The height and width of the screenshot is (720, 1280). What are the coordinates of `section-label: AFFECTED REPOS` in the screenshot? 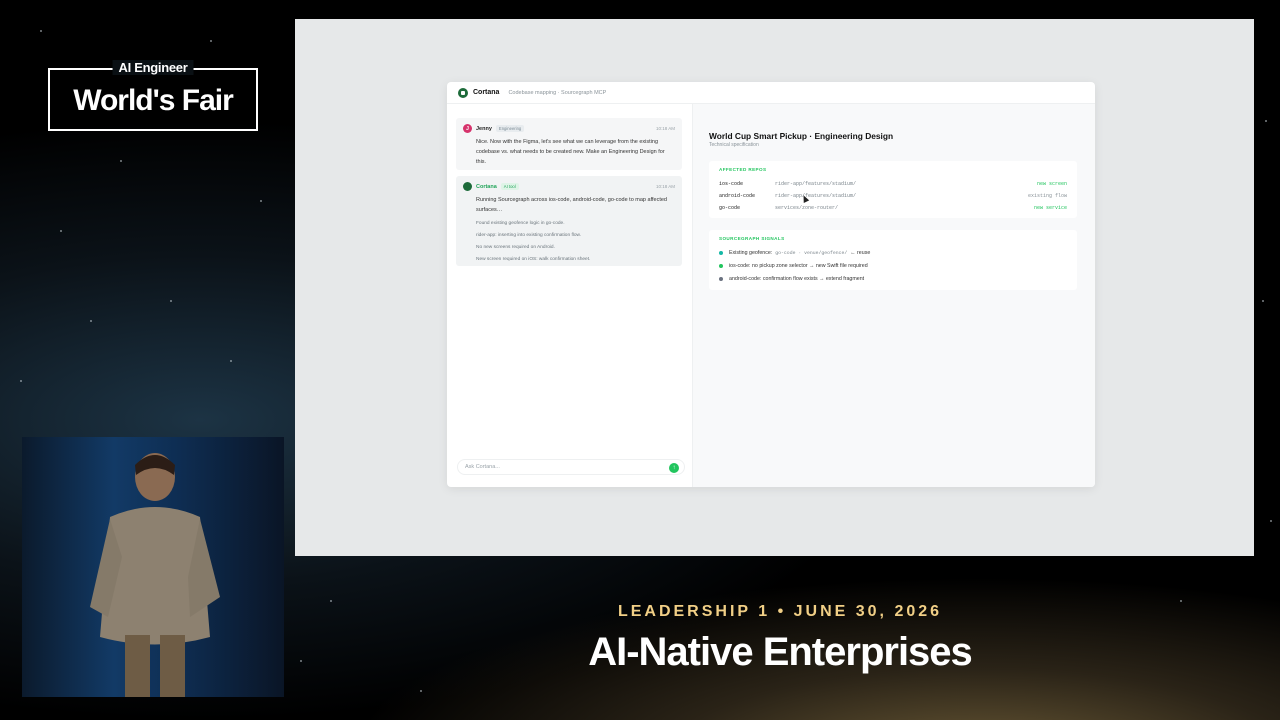 It's located at (743, 169).